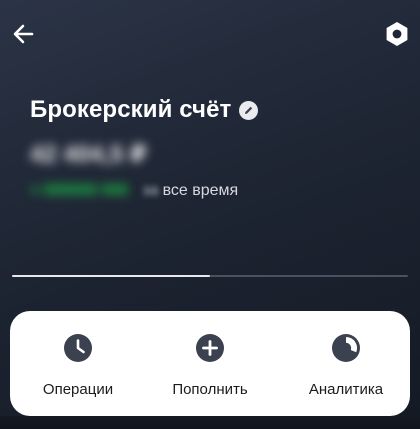  Describe the element at coordinates (111, 276) in the screenshot. I see `carousel-progress-fill` at that location.